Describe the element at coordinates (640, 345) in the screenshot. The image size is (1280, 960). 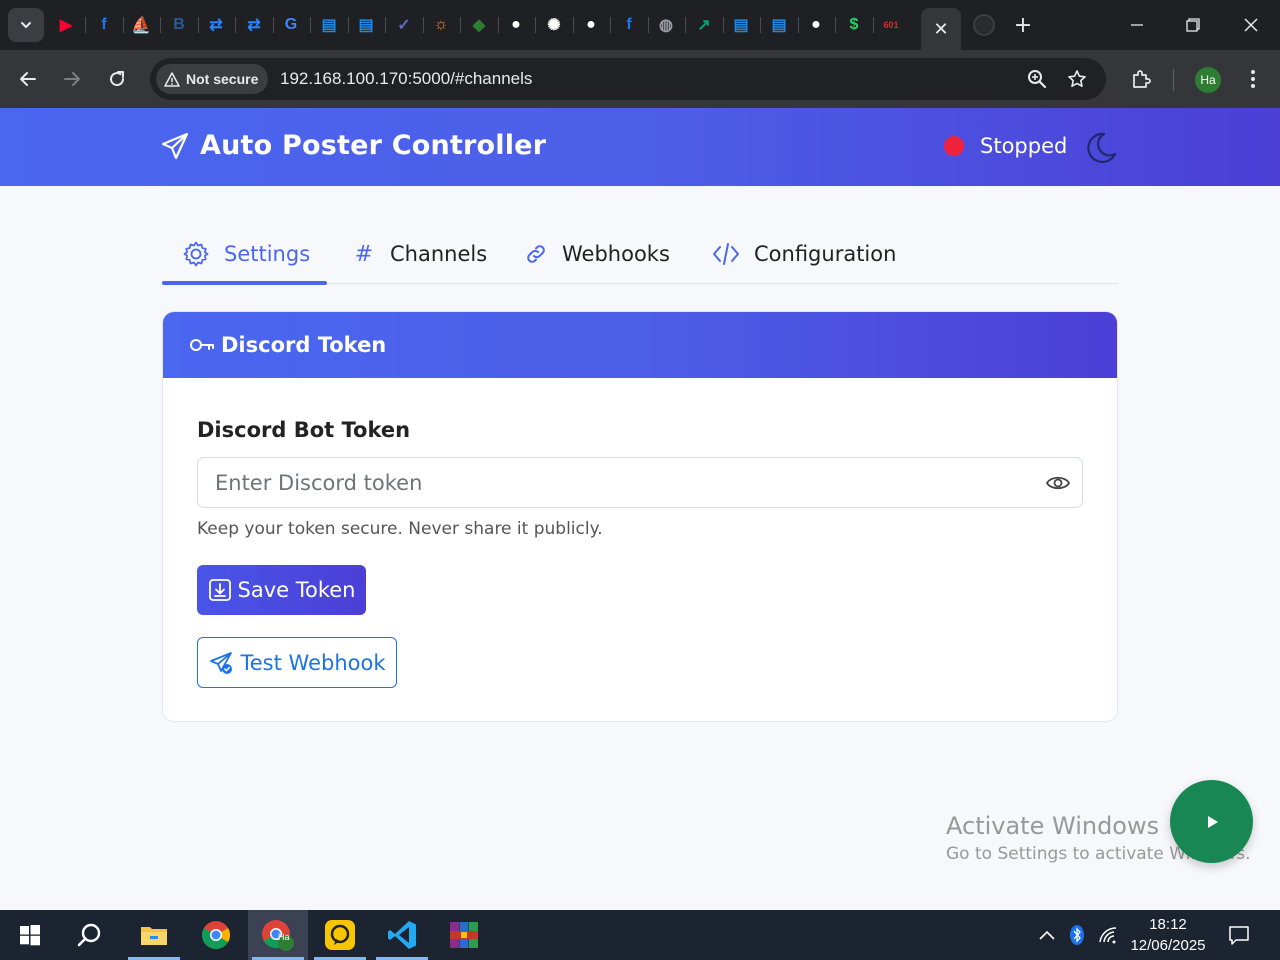
I see `card-header: Discord Token` at that location.